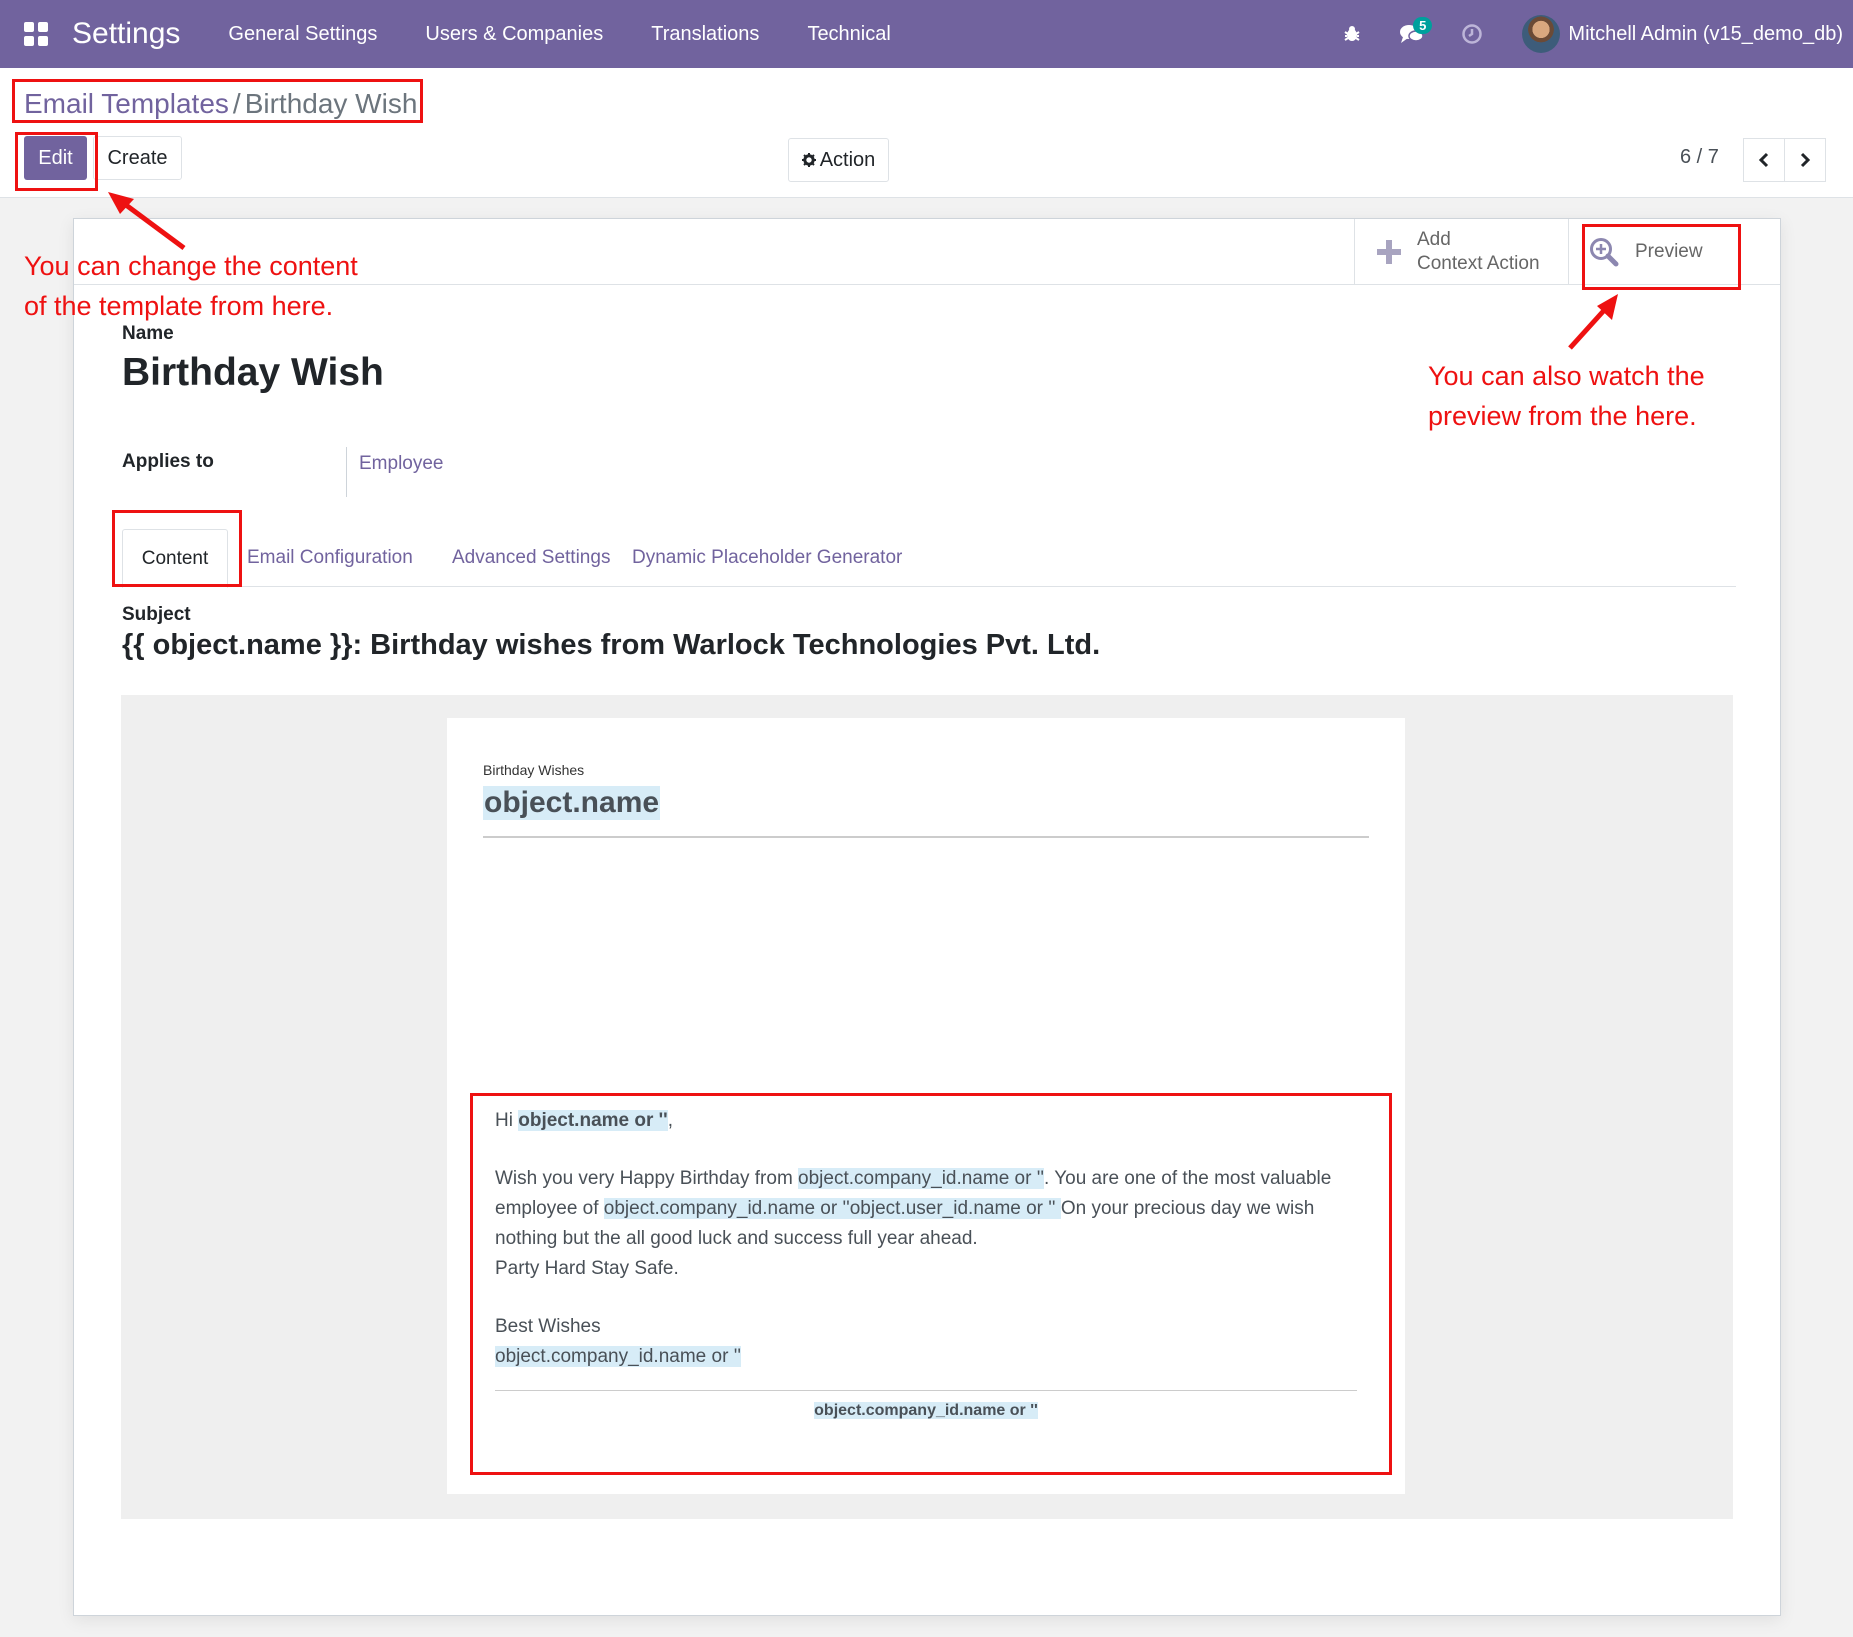 This screenshot has width=1853, height=1637. I want to click on right-note-line2: preview from the here., so click(1562, 416).